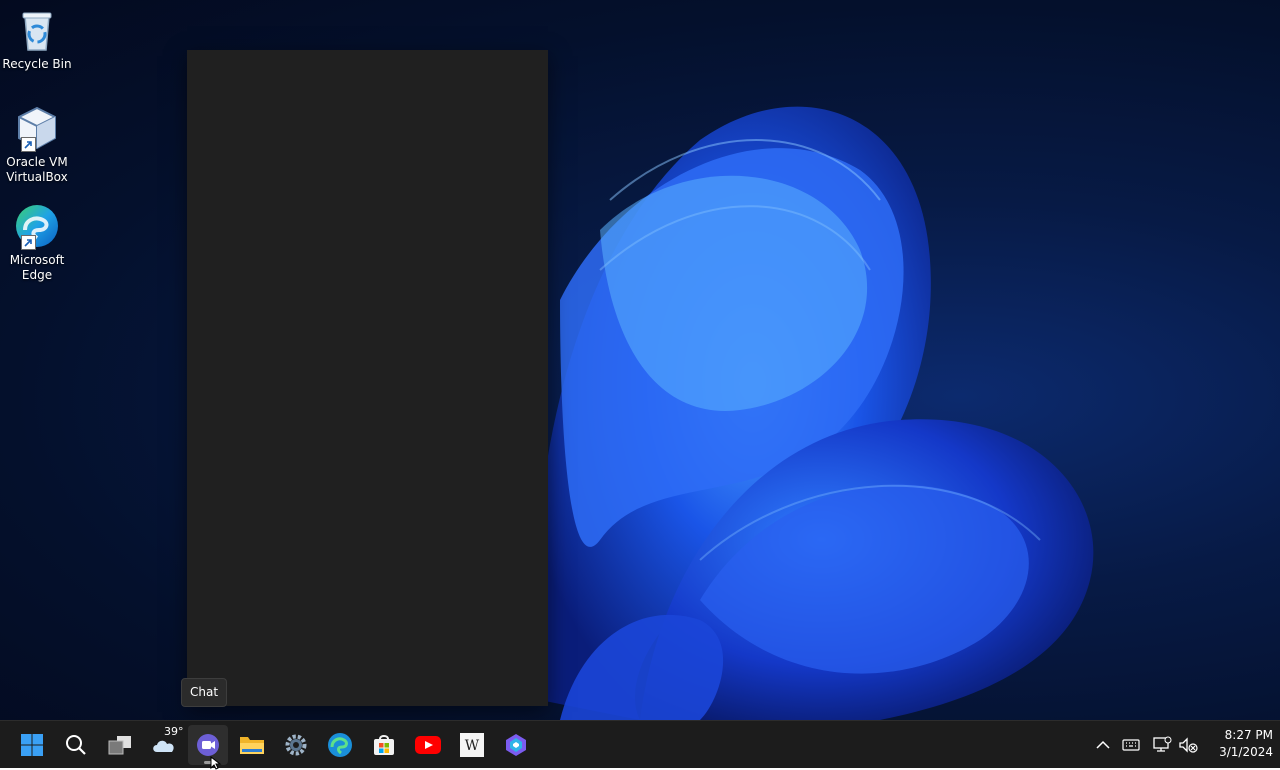 This screenshot has height=770, width=1280. I want to click on virtualbox-label-line1: Oracle VM, so click(37, 162).